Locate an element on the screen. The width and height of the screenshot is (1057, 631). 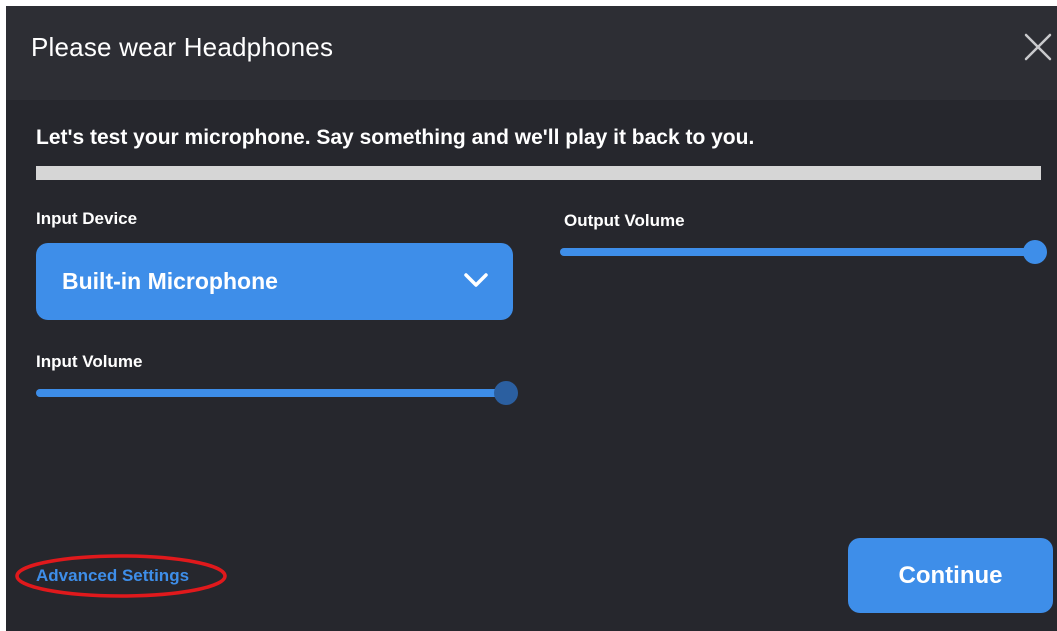
output-volume-slider is located at coordinates (803, 252).